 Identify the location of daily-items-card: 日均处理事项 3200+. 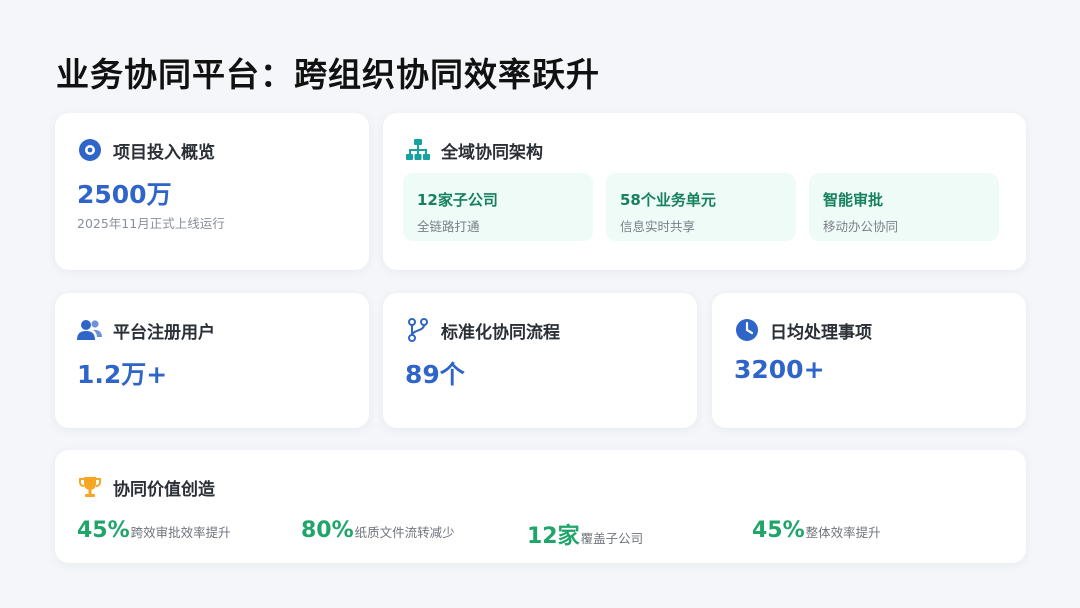
(869, 360).